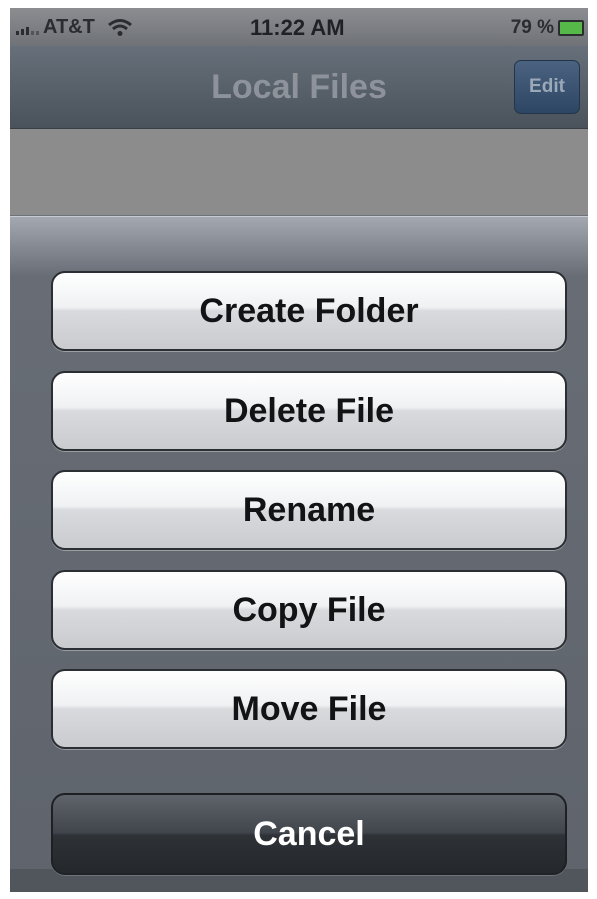 This screenshot has width=597, height=899. Describe the element at coordinates (309, 610) in the screenshot. I see `copy-file-button: Copy File` at that location.